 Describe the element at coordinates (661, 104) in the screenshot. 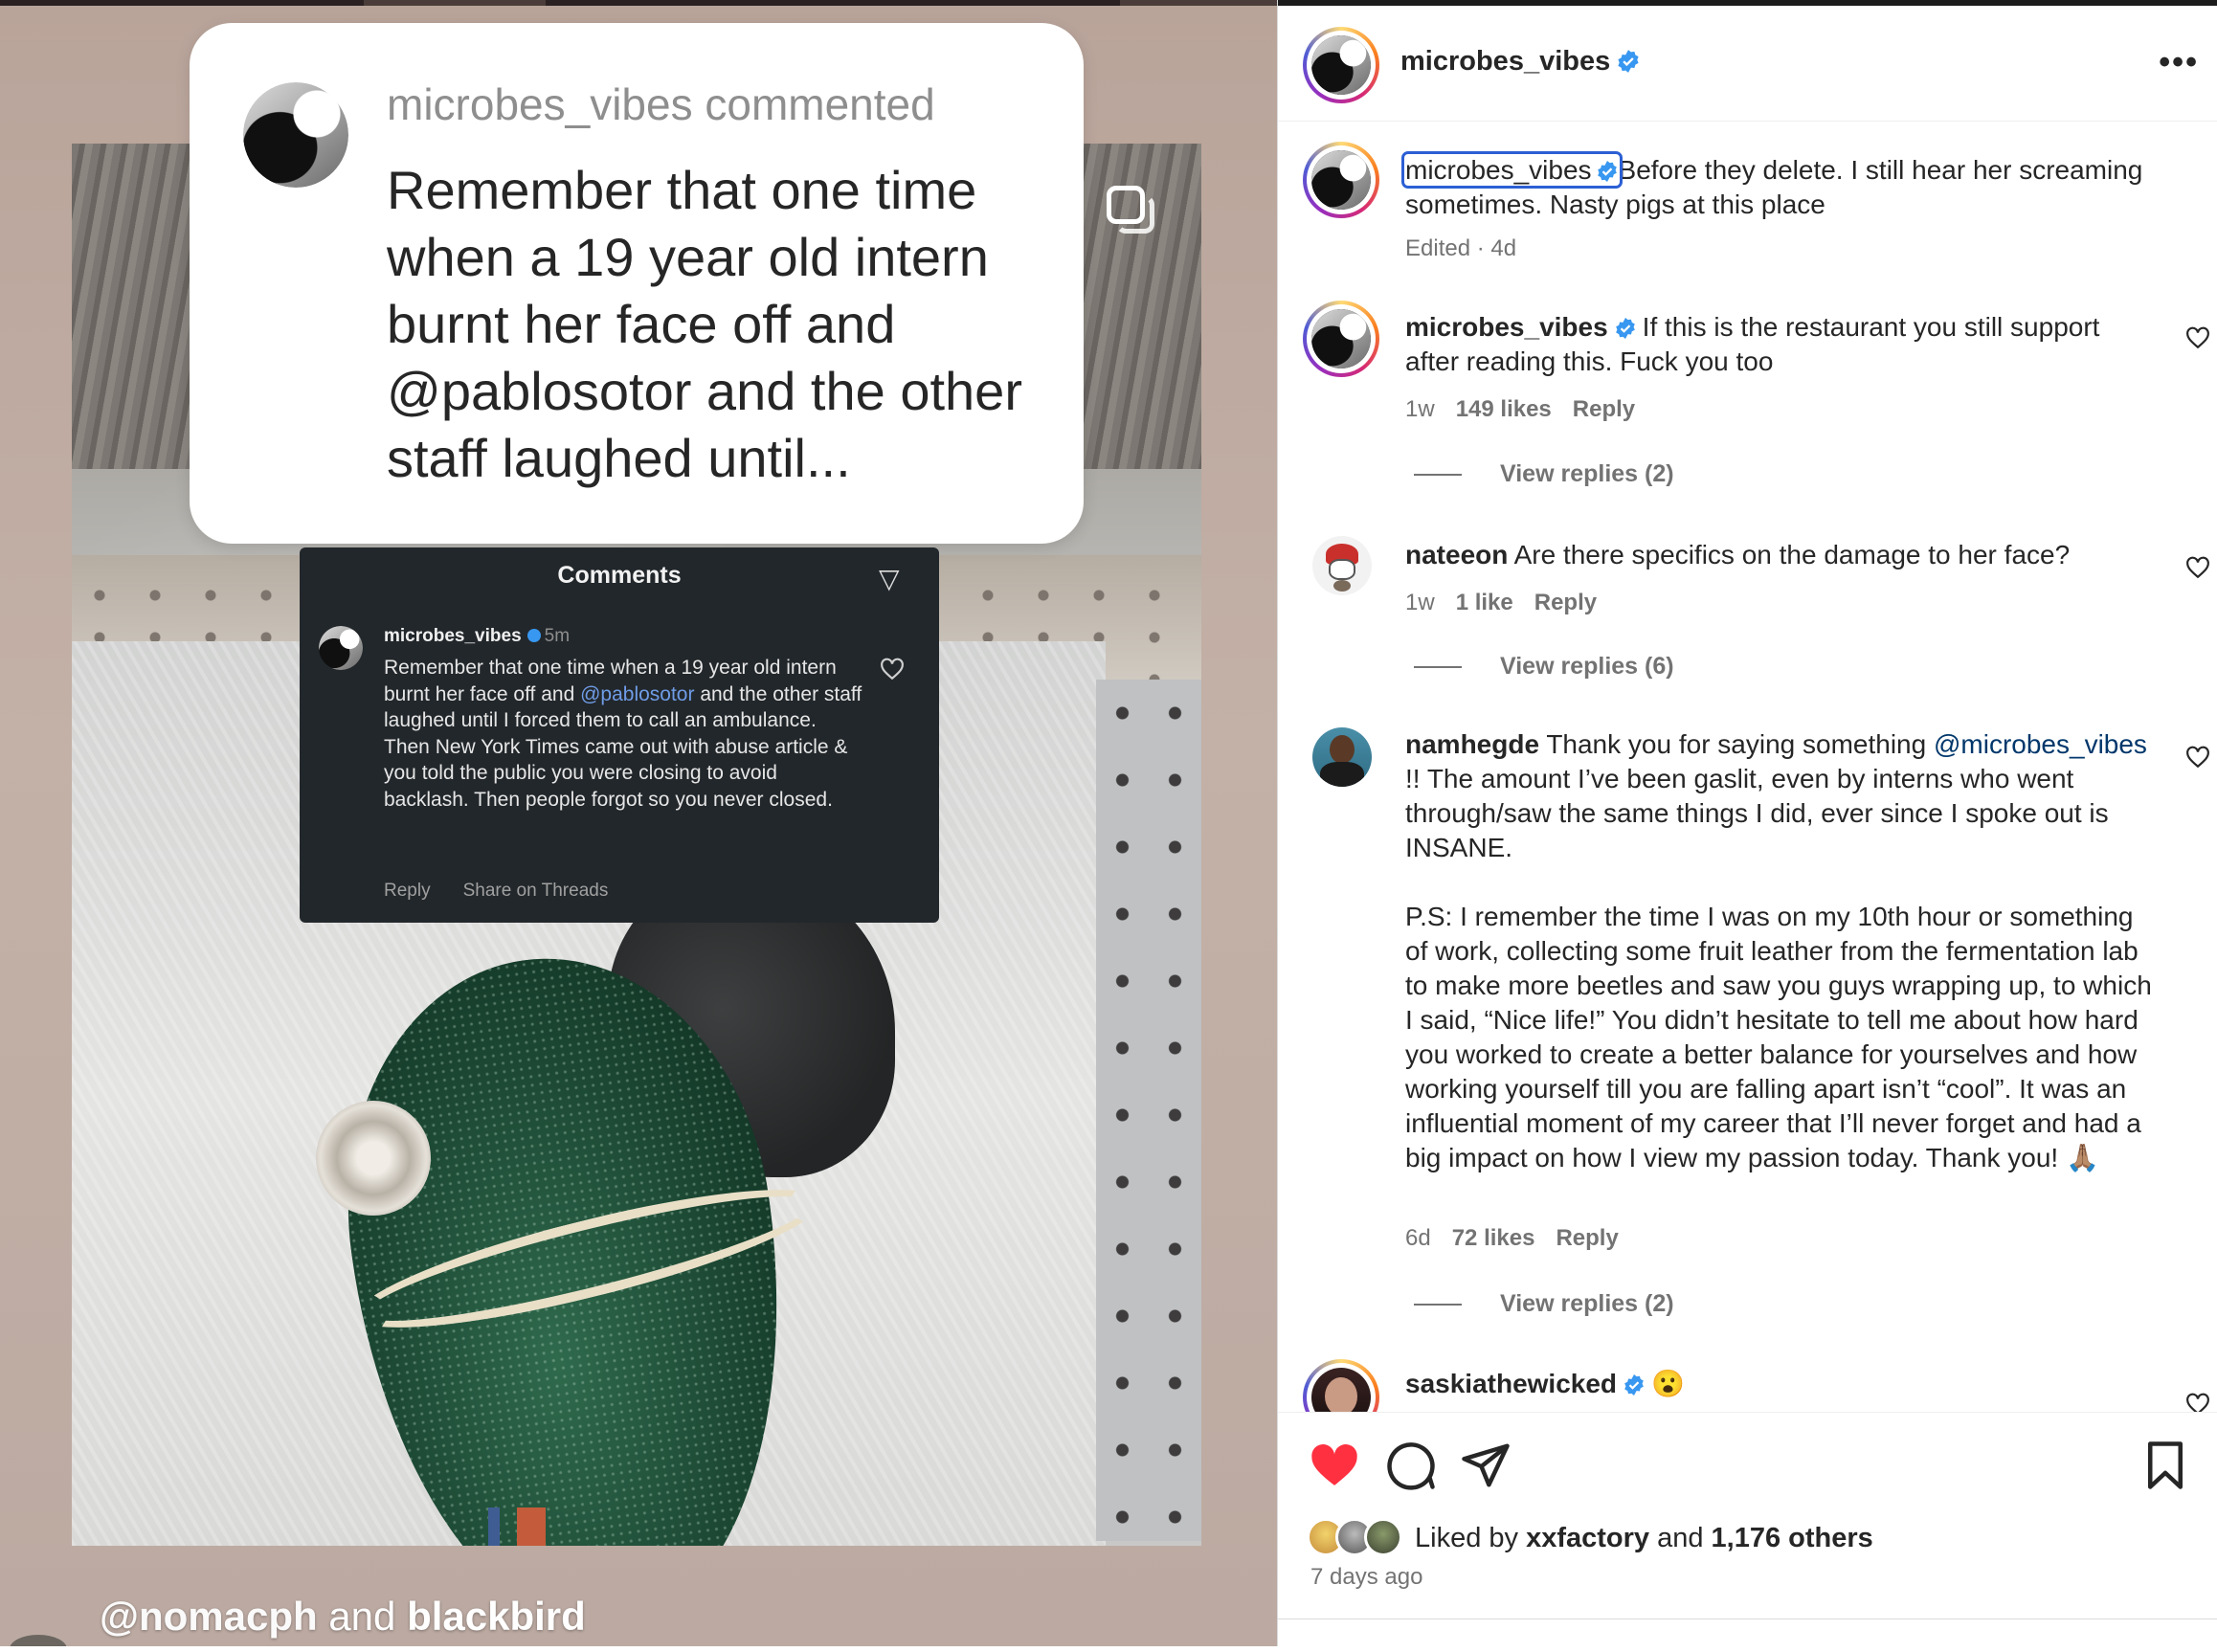

I see `bubble-username: microbes_vibes commented` at that location.